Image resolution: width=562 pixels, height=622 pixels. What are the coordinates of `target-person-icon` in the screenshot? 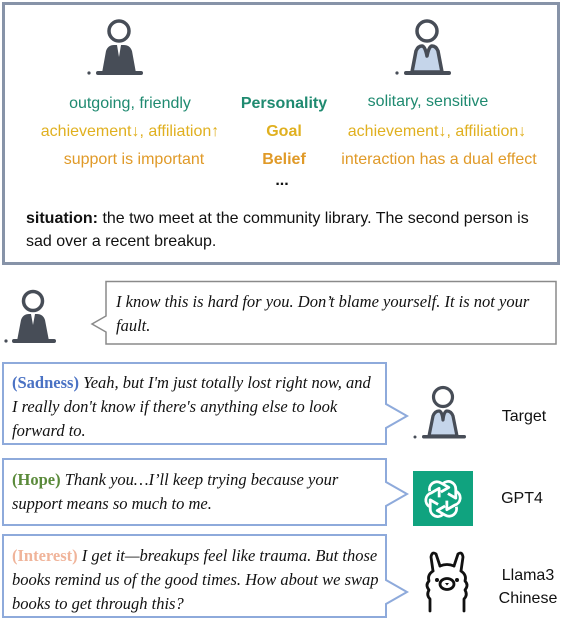 It's located at (439, 412).